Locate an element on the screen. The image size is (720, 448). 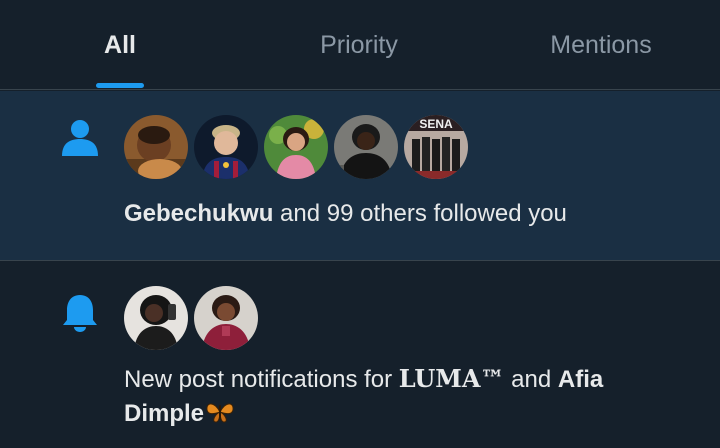
notification-message: and 99 others followed you is located at coordinates (420, 213).